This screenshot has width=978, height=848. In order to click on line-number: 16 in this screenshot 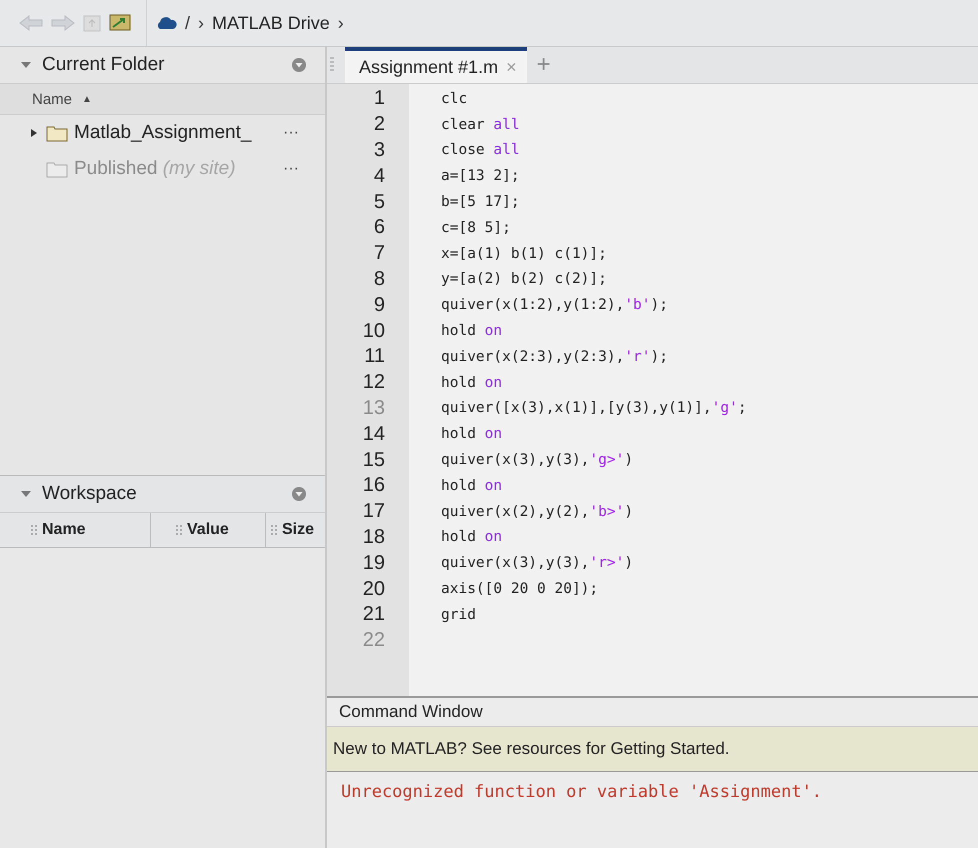, I will do `click(373, 486)`.